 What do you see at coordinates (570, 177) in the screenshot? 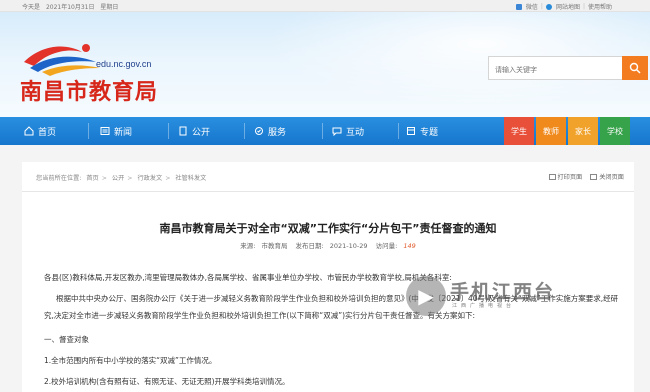
I see `print-label: 打印页面` at bounding box center [570, 177].